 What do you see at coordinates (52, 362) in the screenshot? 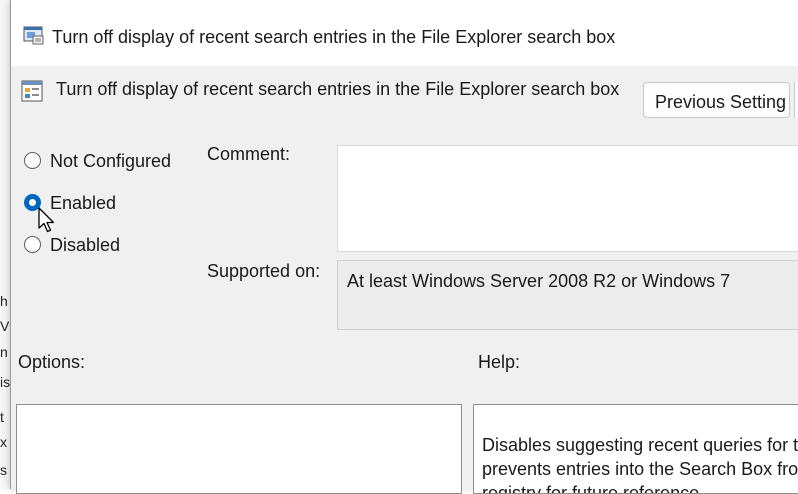
I see `options-label: Options:` at bounding box center [52, 362].